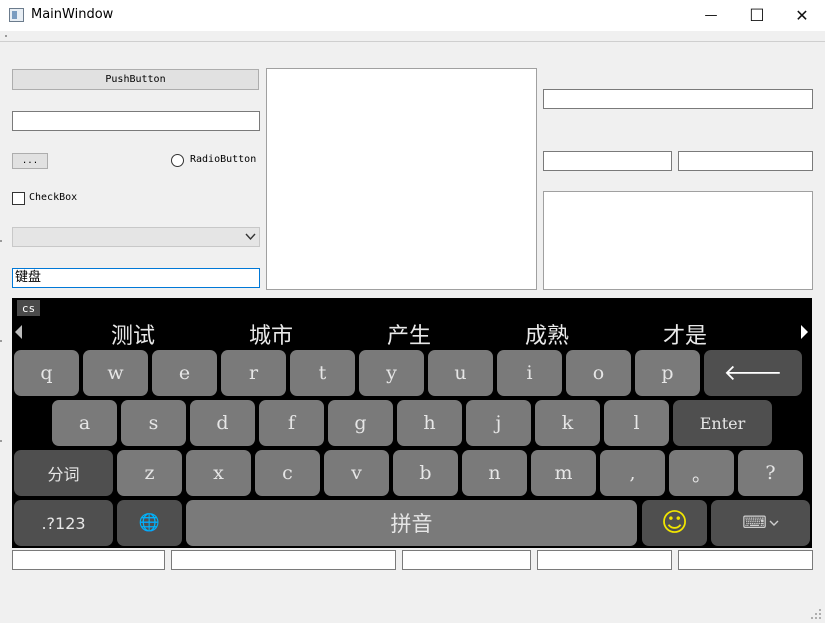 The height and width of the screenshot is (623, 825). I want to click on key-q: q, so click(46, 373).